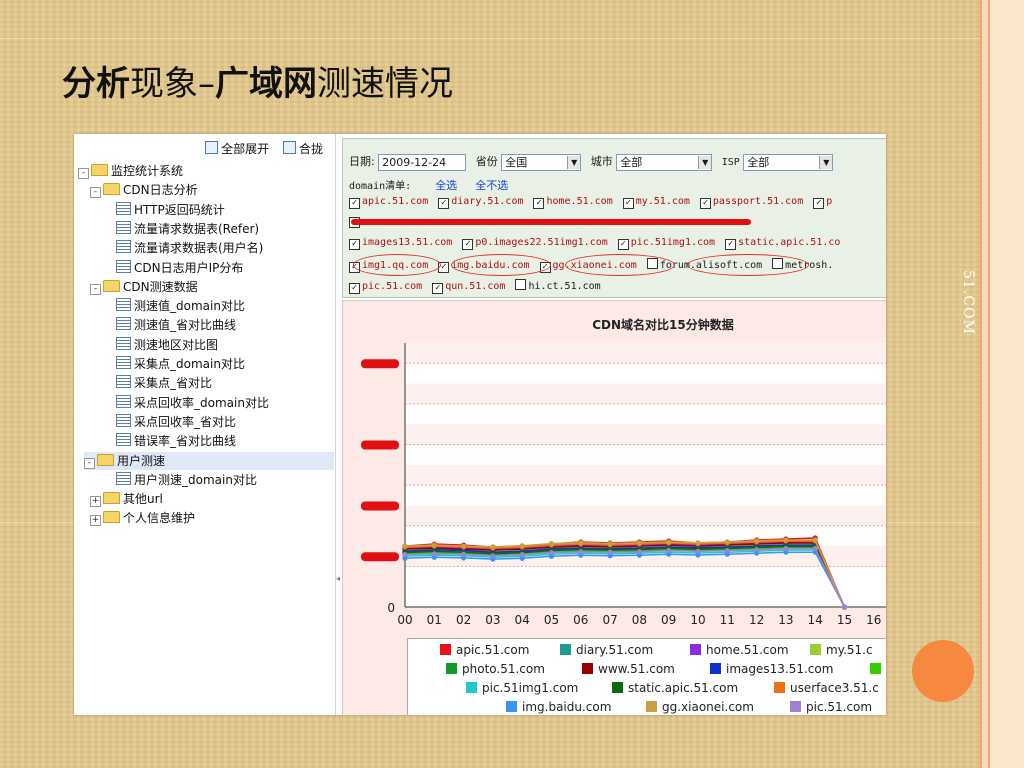  I want to click on tree-node: - CDN测速数据, so click(144, 287).